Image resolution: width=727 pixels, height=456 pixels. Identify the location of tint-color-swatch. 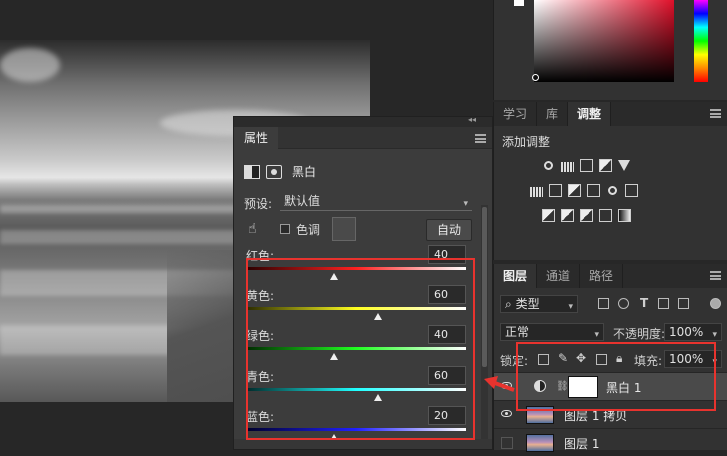
(344, 229).